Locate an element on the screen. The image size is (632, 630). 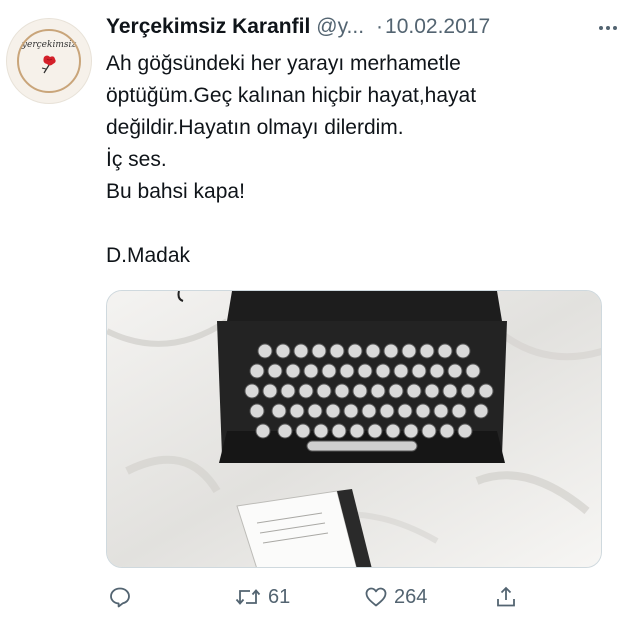
avatar-ring is located at coordinates (49, 61).